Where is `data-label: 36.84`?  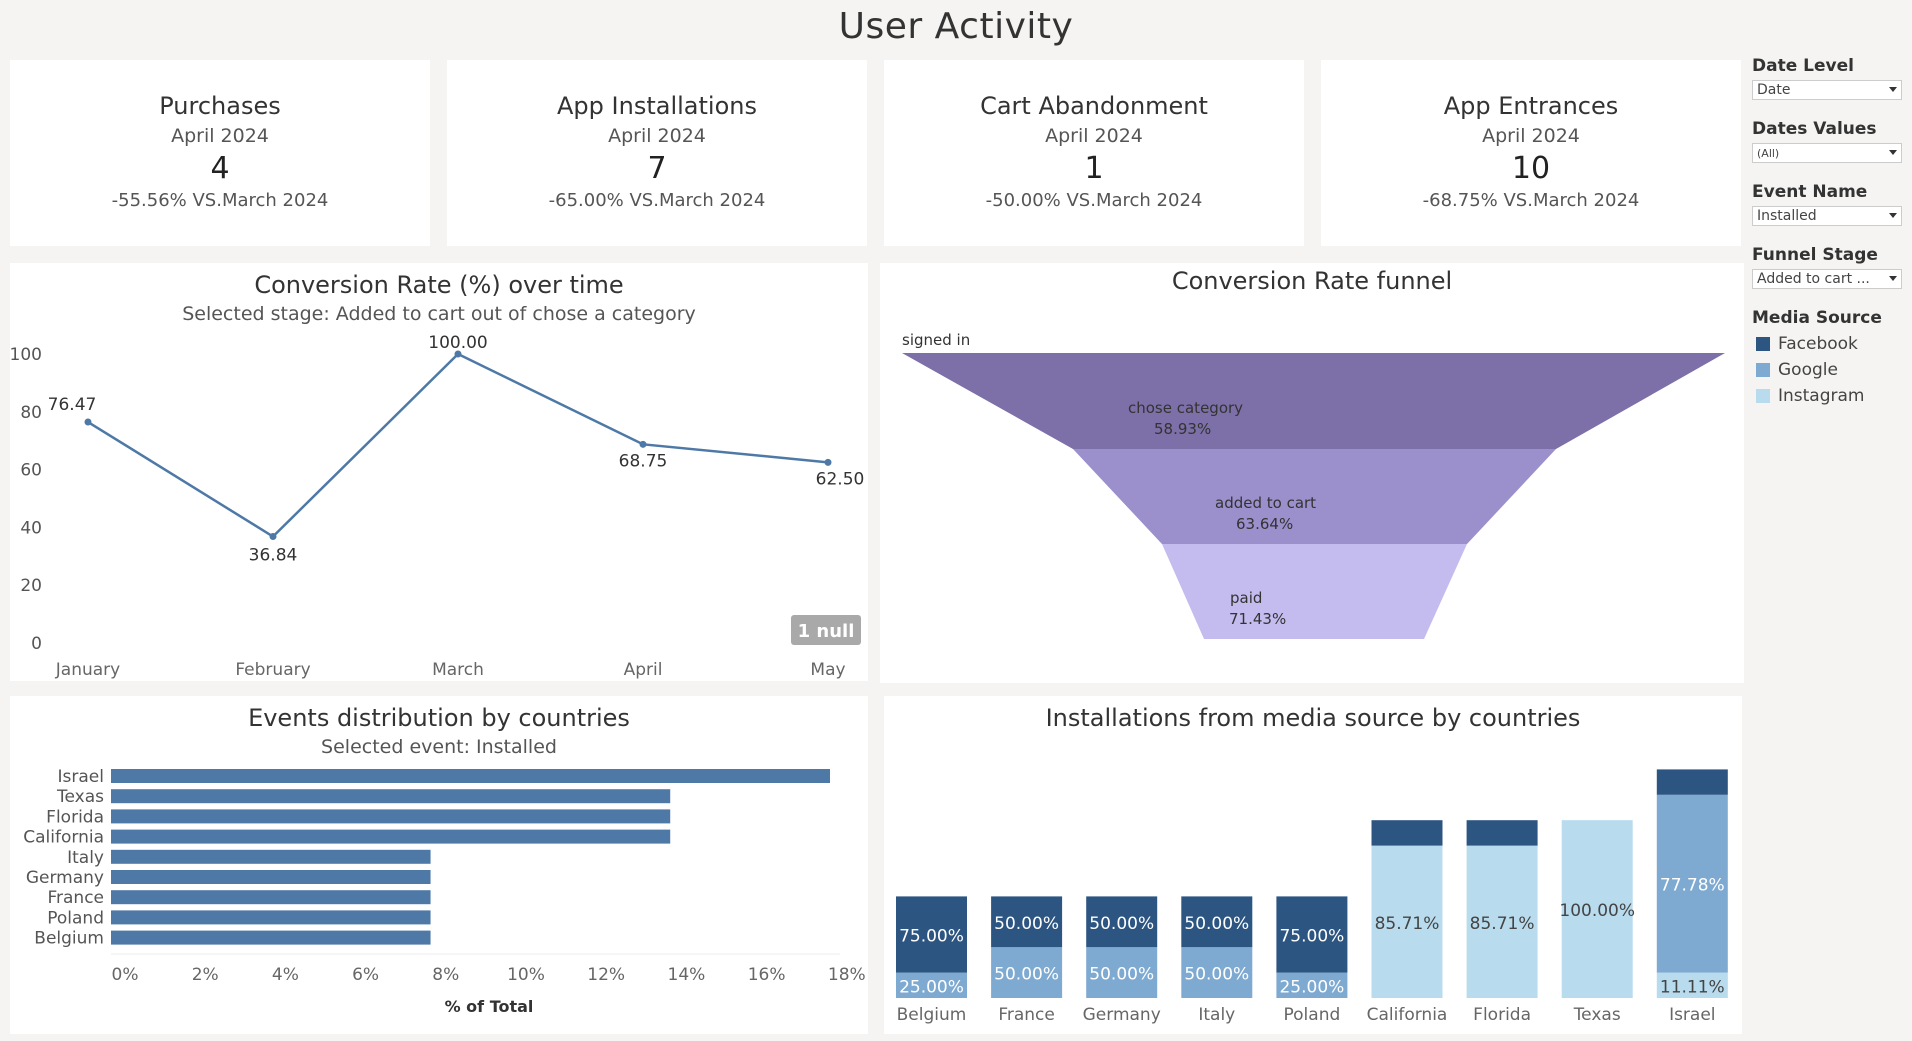 data-label: 36.84 is located at coordinates (273, 556).